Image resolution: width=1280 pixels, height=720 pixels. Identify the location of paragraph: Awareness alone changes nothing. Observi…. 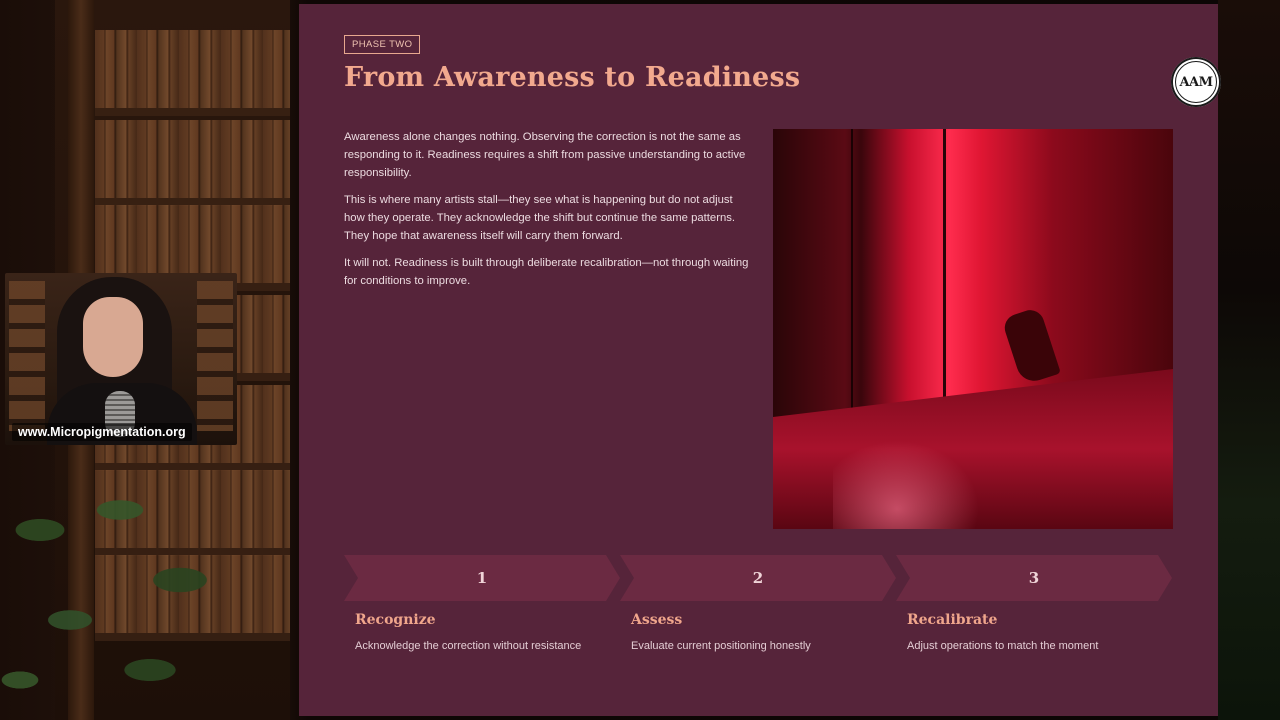
(545, 155).